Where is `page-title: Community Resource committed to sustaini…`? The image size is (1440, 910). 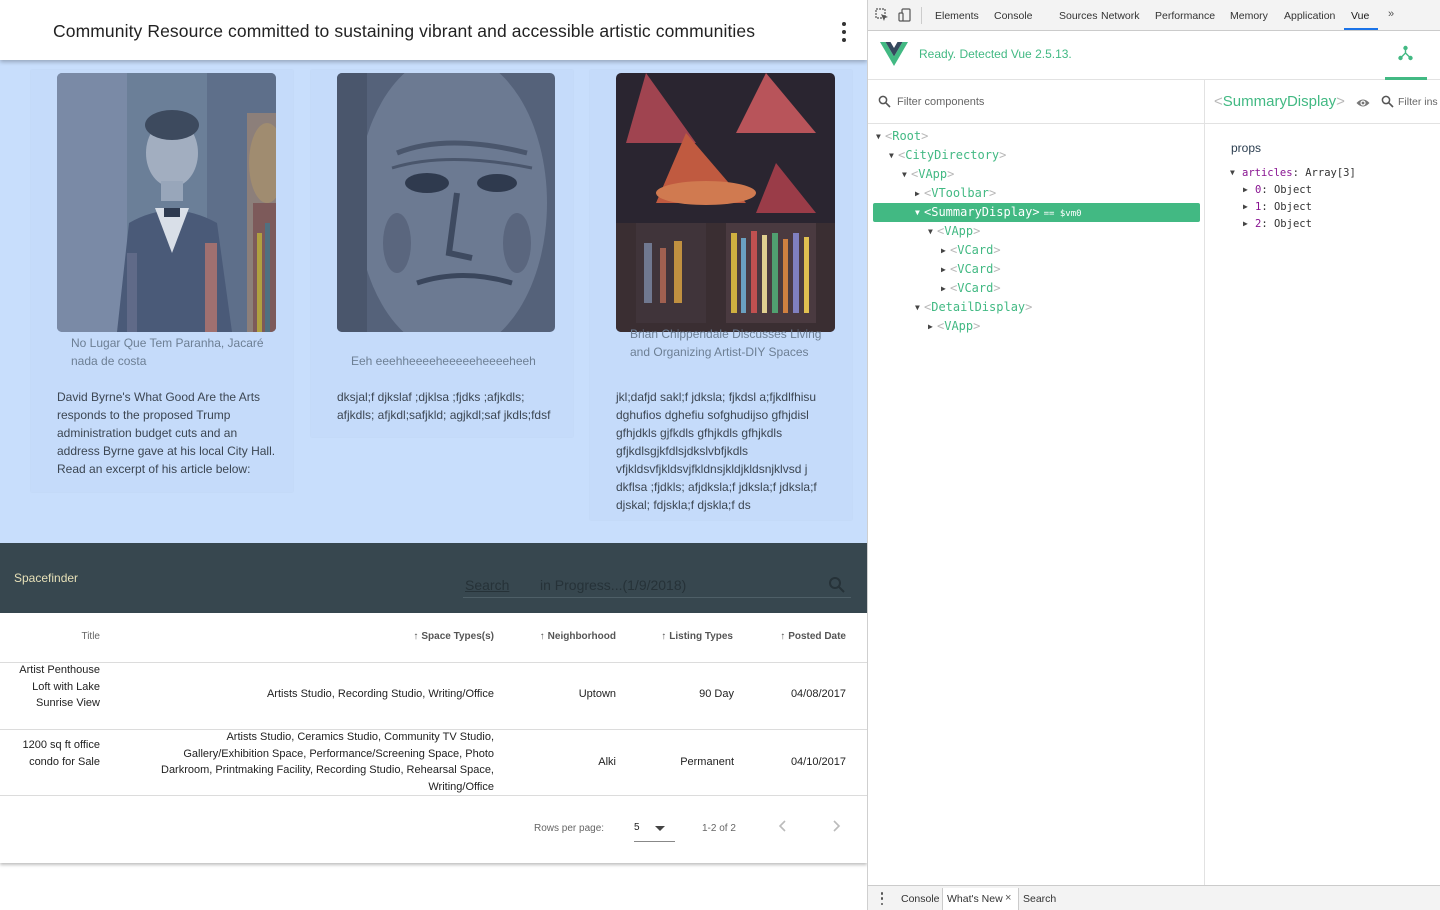
page-title: Community Resource committed to sustaini… is located at coordinates (404, 31).